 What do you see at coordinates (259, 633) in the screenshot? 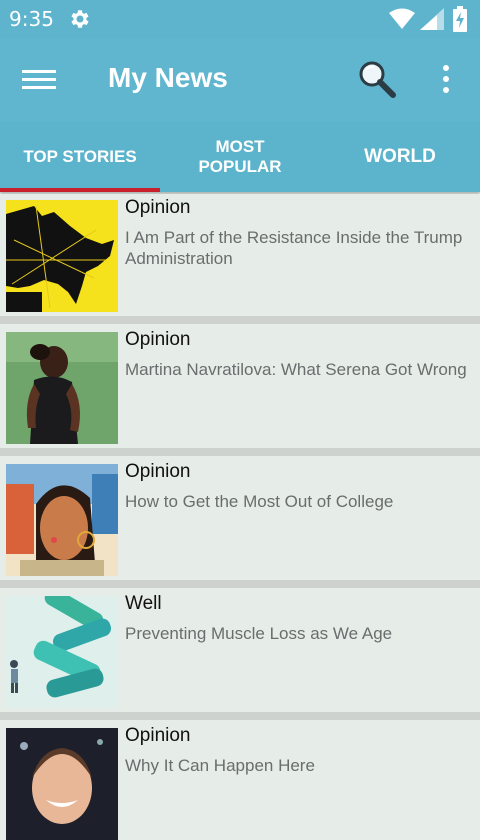
I see `story-headline: Preventing Muscle Loss as We Age` at bounding box center [259, 633].